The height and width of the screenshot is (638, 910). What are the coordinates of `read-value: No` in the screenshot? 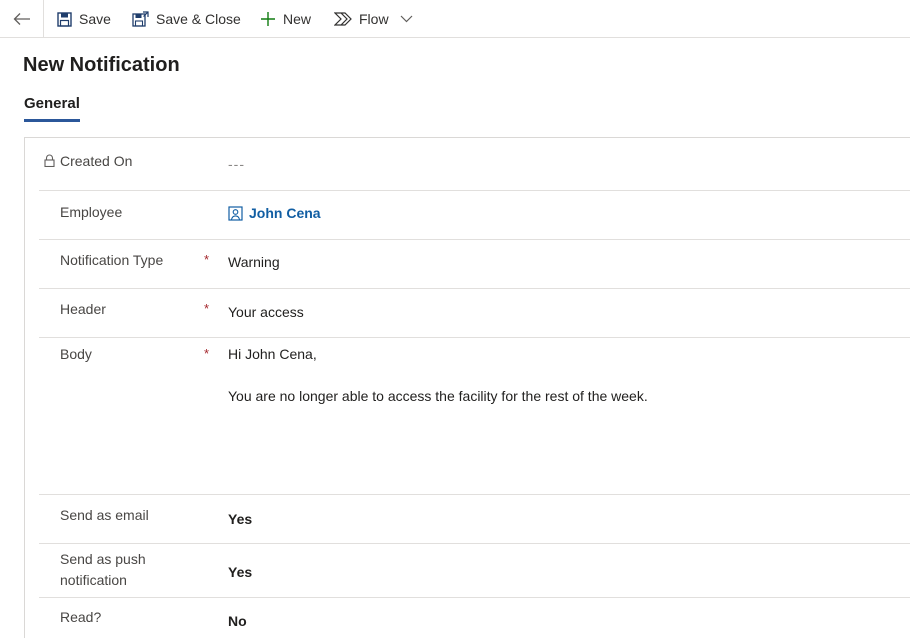 It's located at (237, 621).